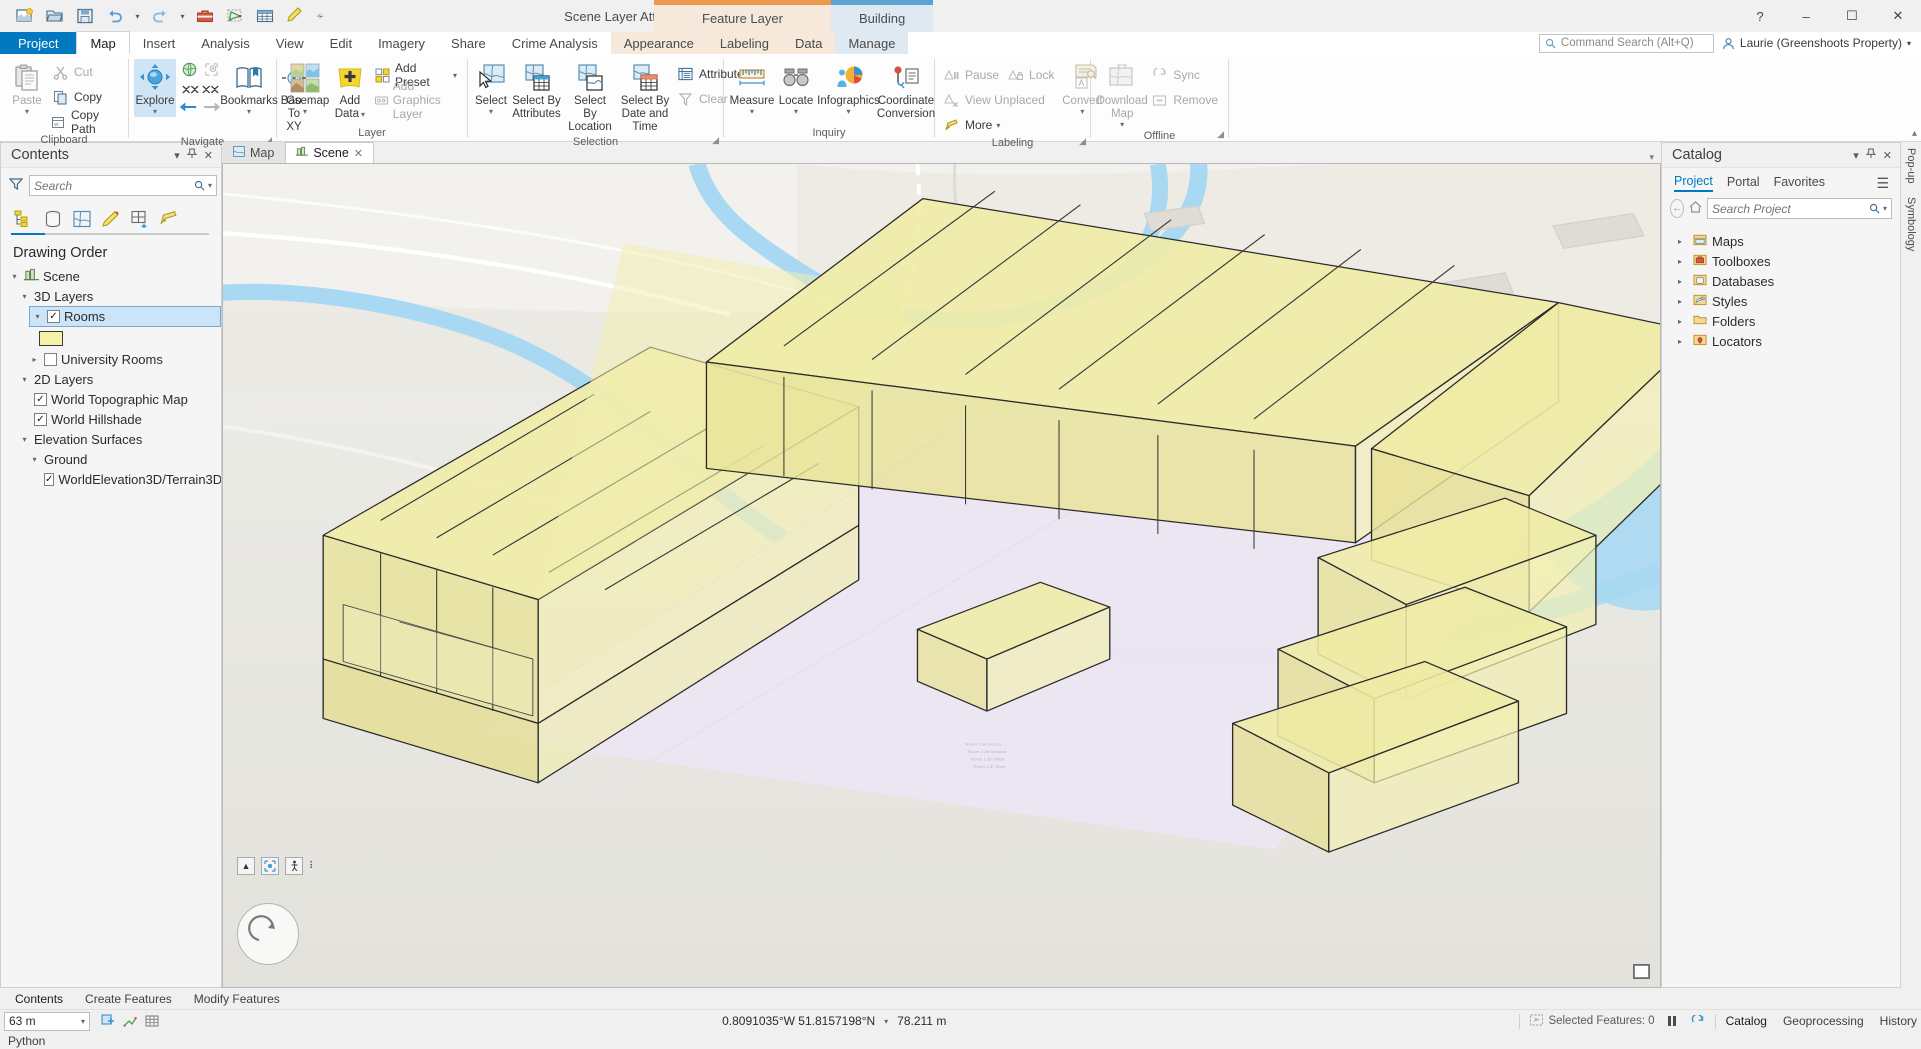  What do you see at coordinates (49, 479) in the screenshot?
I see `world-elevation-visibility-checkbox: ✓` at bounding box center [49, 479].